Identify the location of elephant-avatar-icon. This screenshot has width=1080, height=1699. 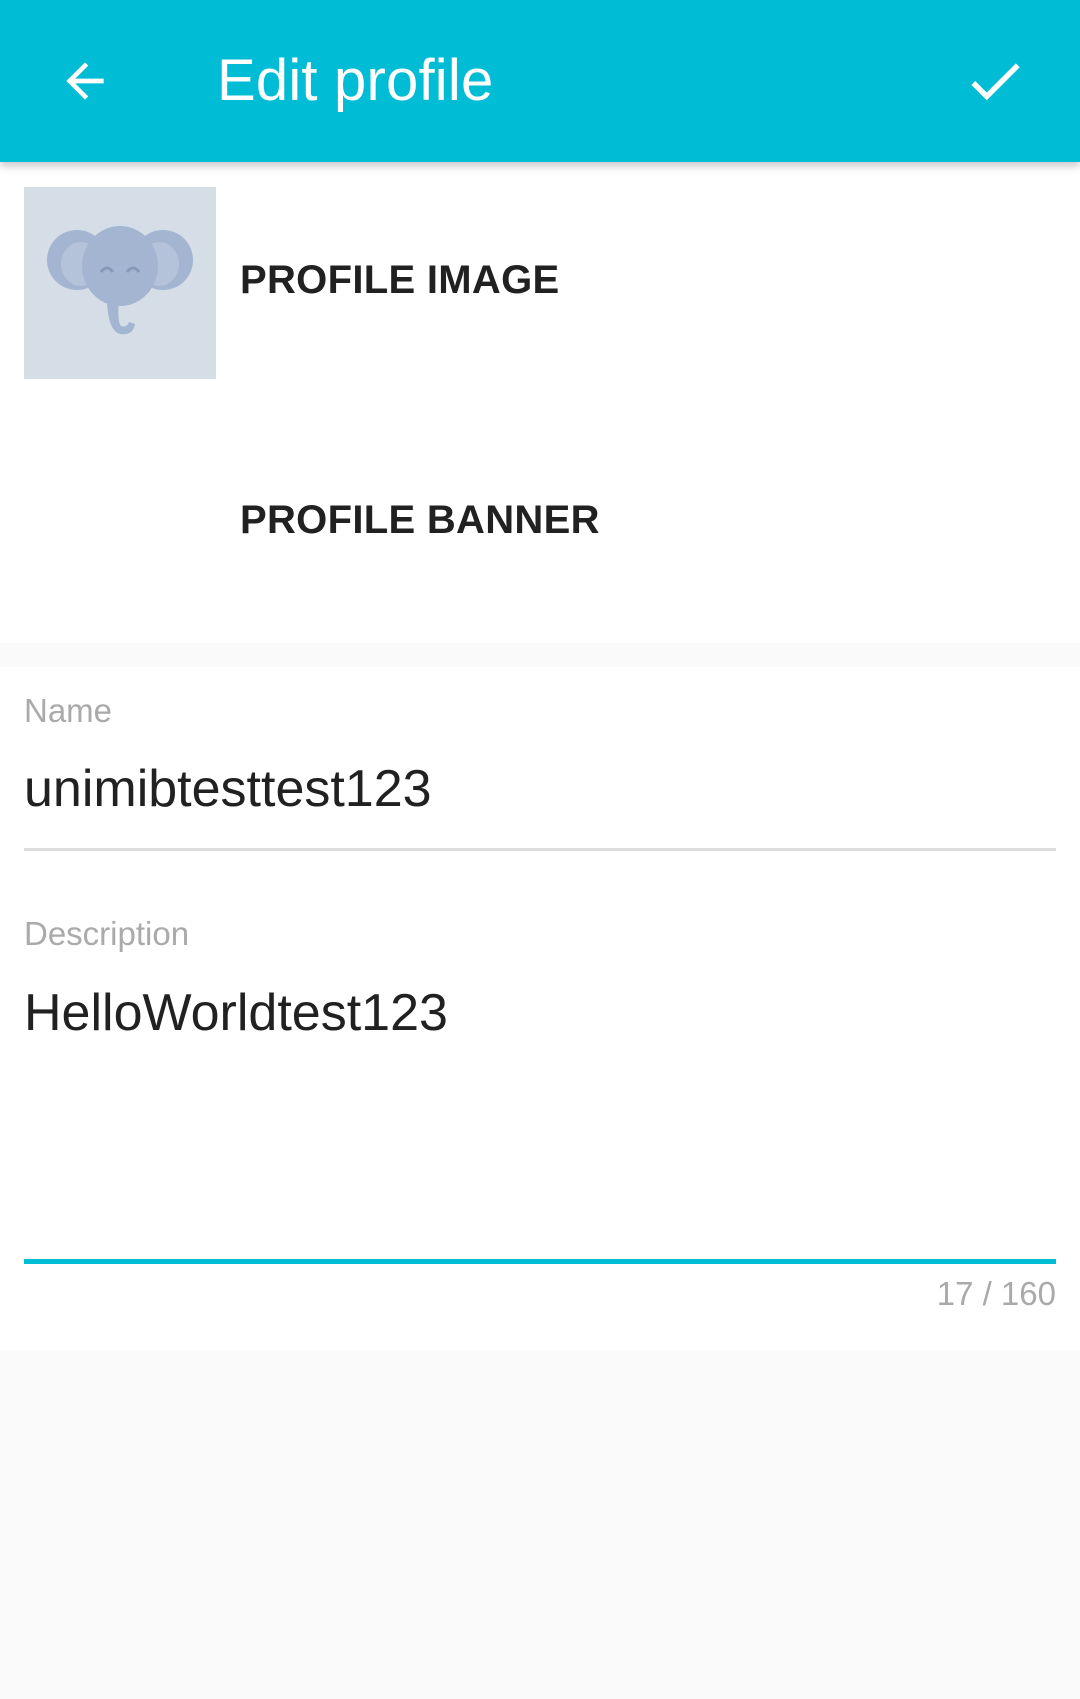
(120, 280).